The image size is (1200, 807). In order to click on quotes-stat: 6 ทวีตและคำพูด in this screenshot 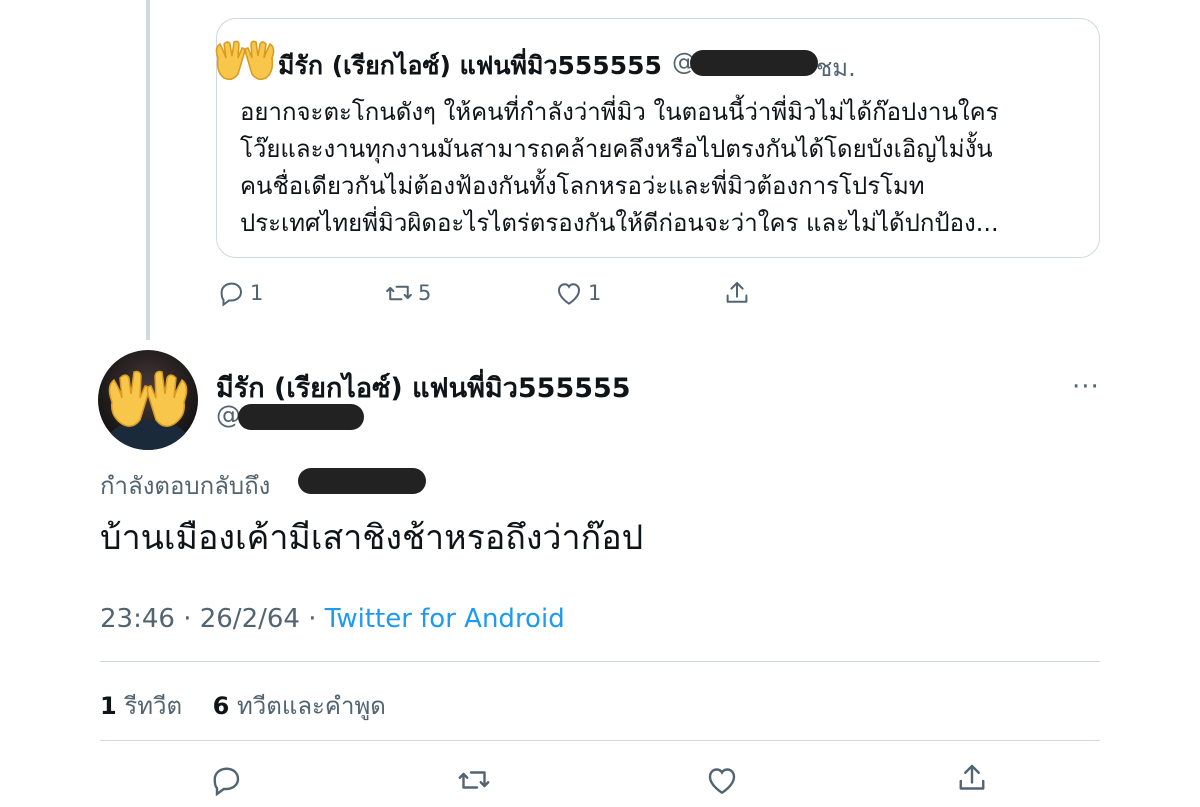, I will do `click(299, 706)`.